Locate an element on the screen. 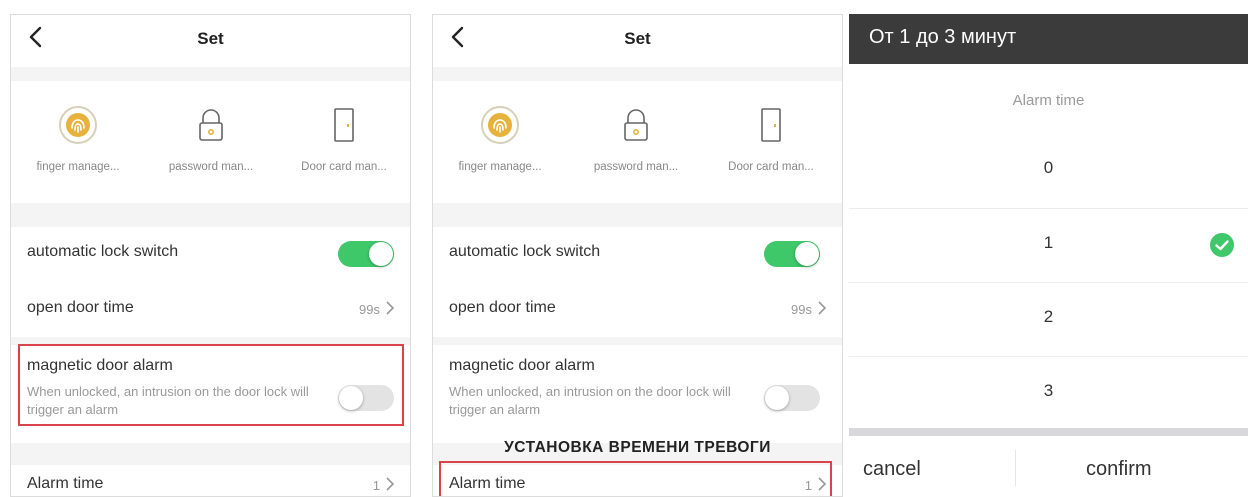 The width and height of the screenshot is (1248, 497). picker-header-text: От 1 до 3 минут is located at coordinates (943, 37).